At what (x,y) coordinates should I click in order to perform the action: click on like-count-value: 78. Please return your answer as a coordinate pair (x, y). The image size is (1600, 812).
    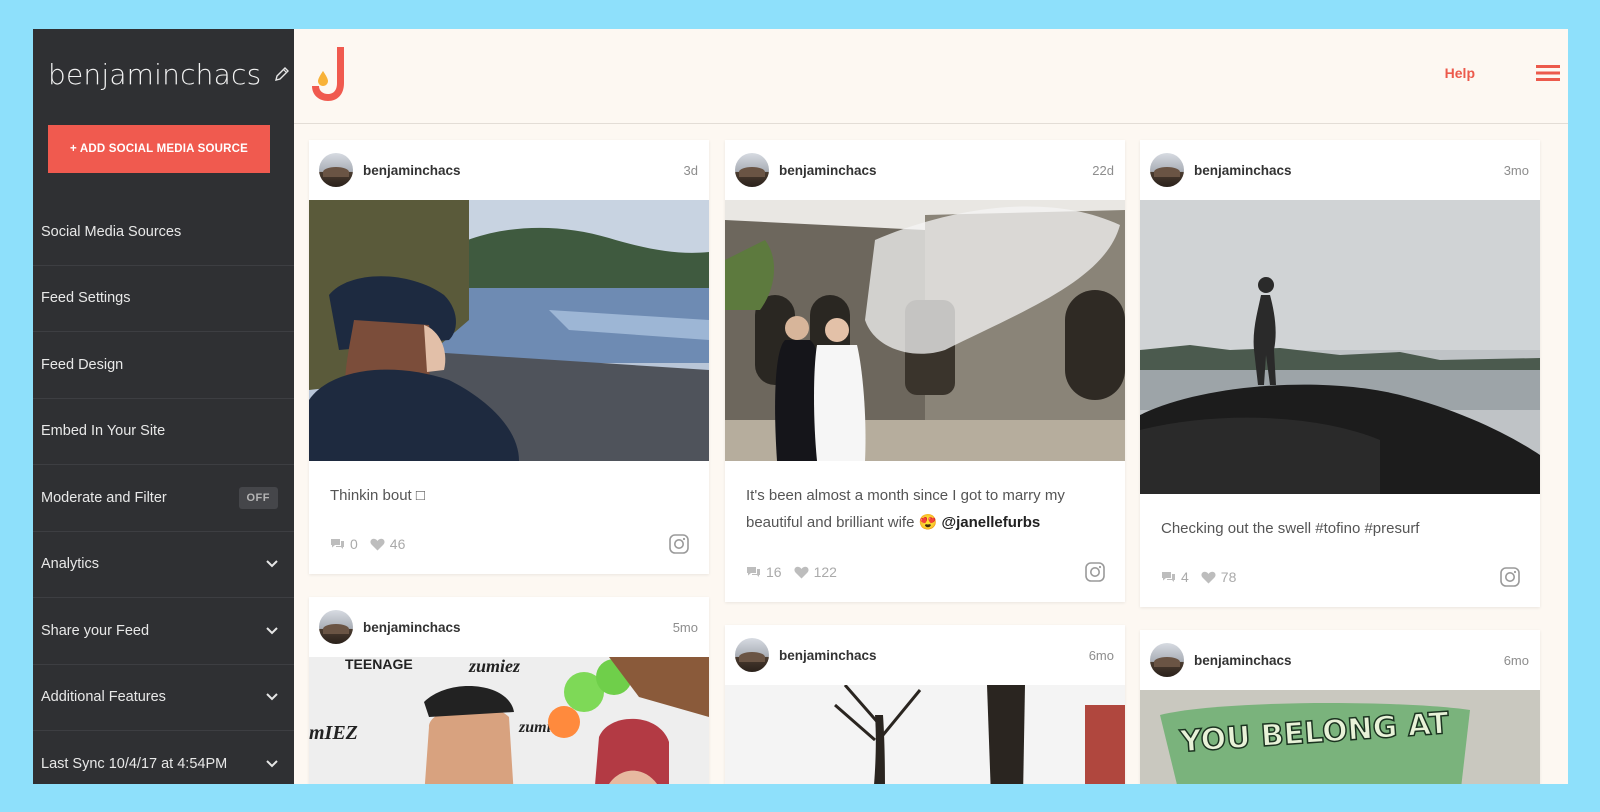
    Looking at the image, I should click on (1228, 577).